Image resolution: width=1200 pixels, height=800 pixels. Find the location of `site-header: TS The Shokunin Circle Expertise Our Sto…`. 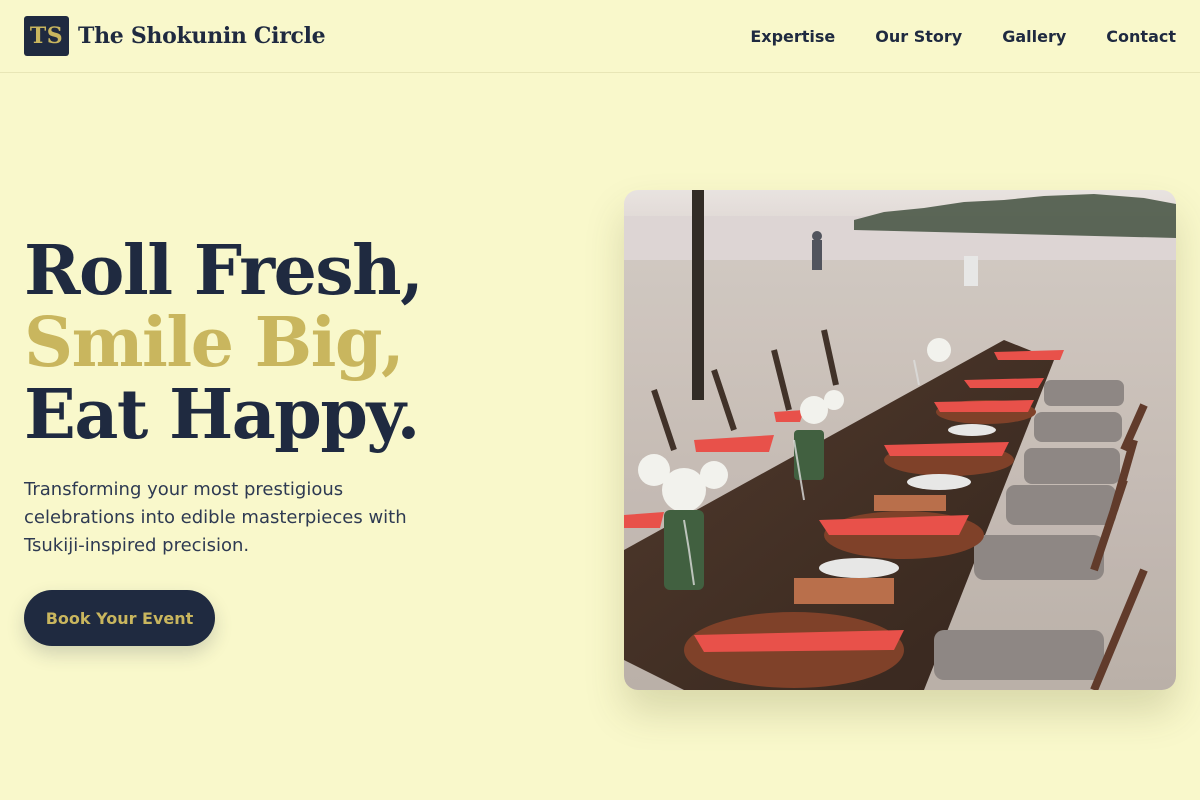

site-header: TS The Shokunin Circle Expertise Our Sto… is located at coordinates (600, 36).